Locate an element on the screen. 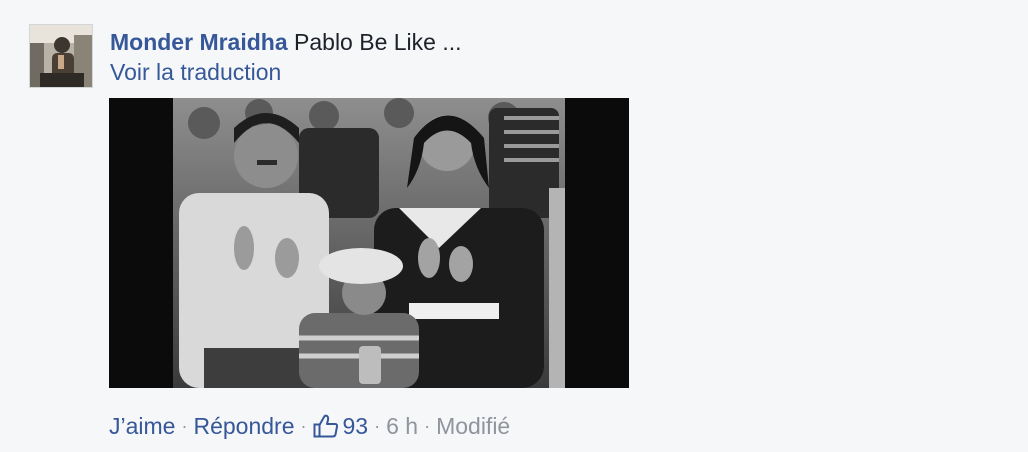  avatar-image is located at coordinates (61, 56).